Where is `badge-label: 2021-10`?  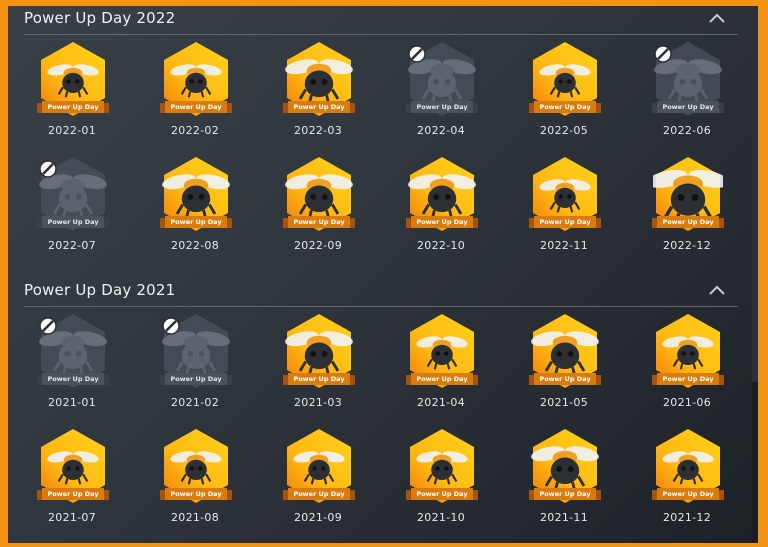 badge-label: 2021-10 is located at coordinates (441, 517).